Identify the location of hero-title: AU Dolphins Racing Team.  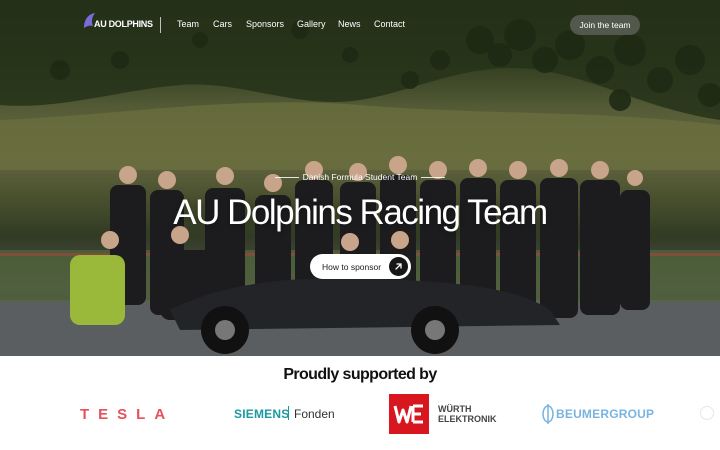
(360, 212).